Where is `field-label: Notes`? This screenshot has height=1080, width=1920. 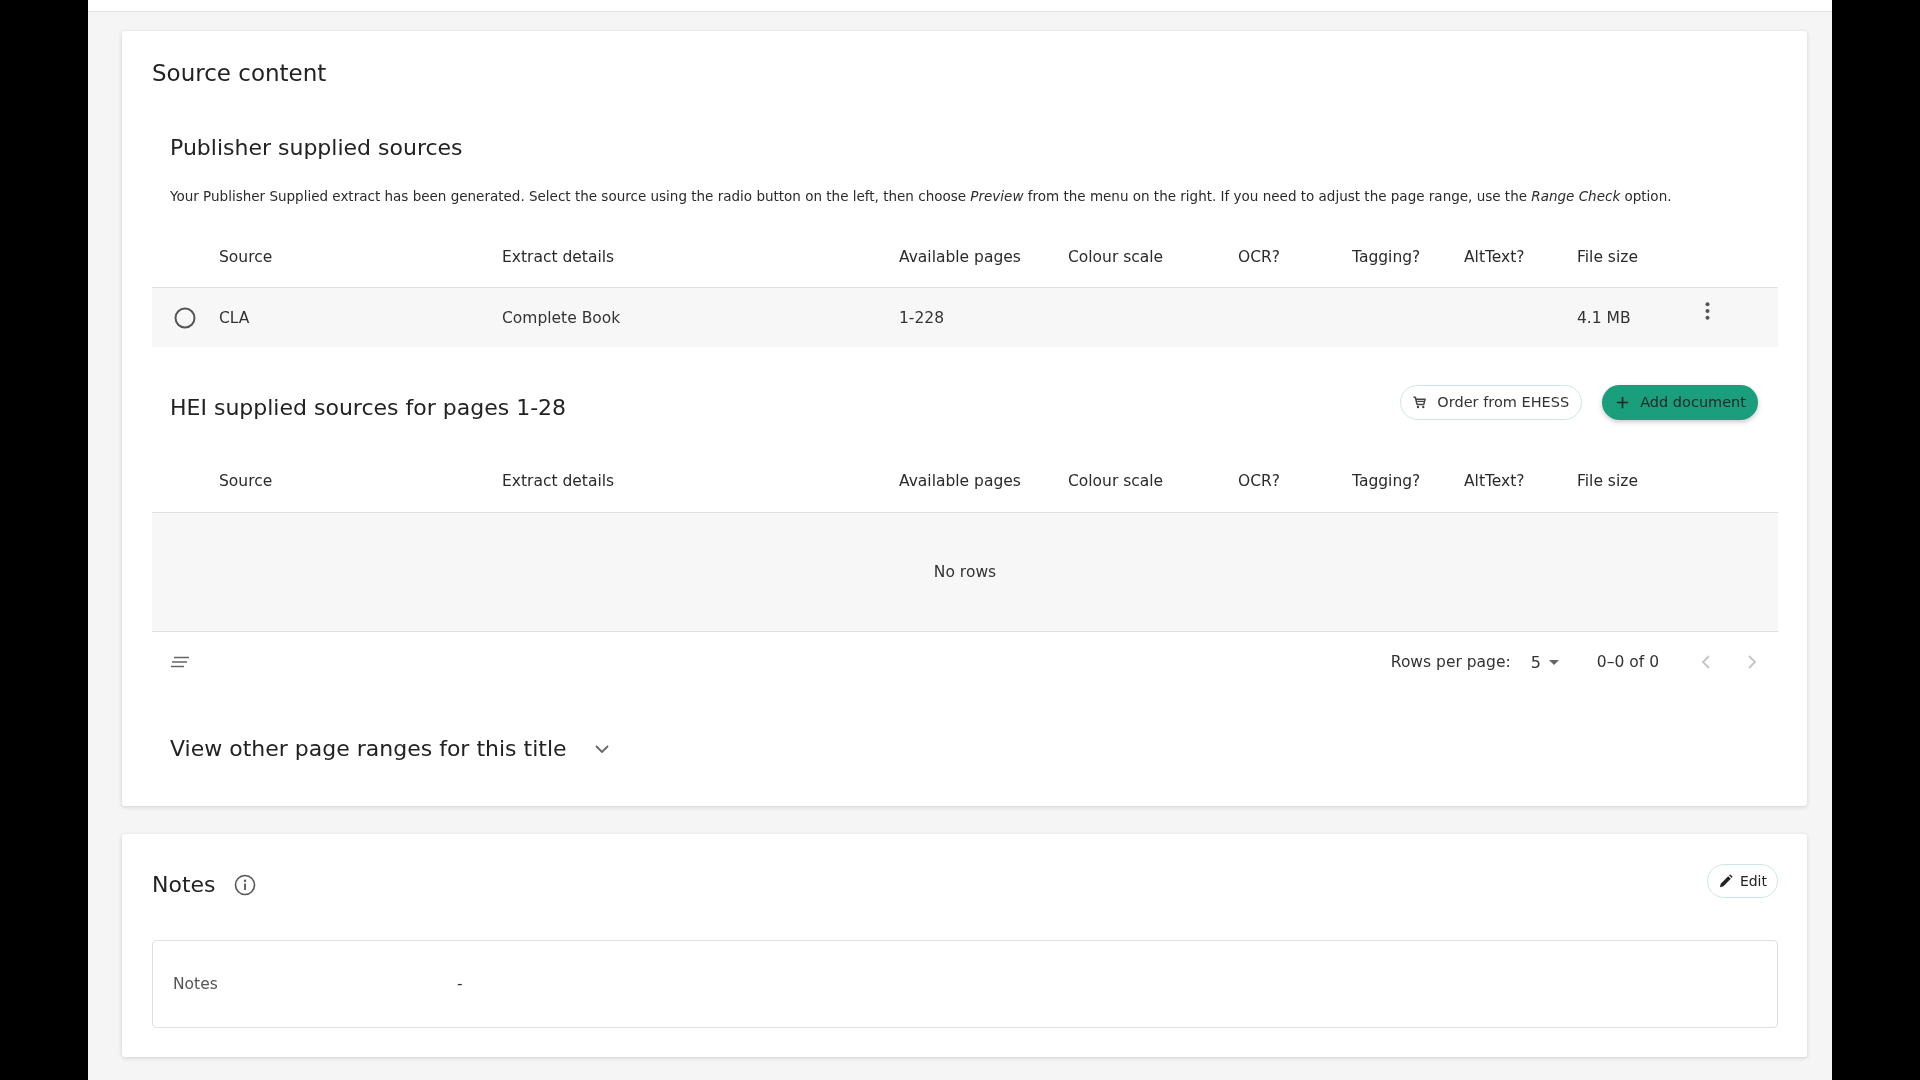
field-label: Notes is located at coordinates (196, 984).